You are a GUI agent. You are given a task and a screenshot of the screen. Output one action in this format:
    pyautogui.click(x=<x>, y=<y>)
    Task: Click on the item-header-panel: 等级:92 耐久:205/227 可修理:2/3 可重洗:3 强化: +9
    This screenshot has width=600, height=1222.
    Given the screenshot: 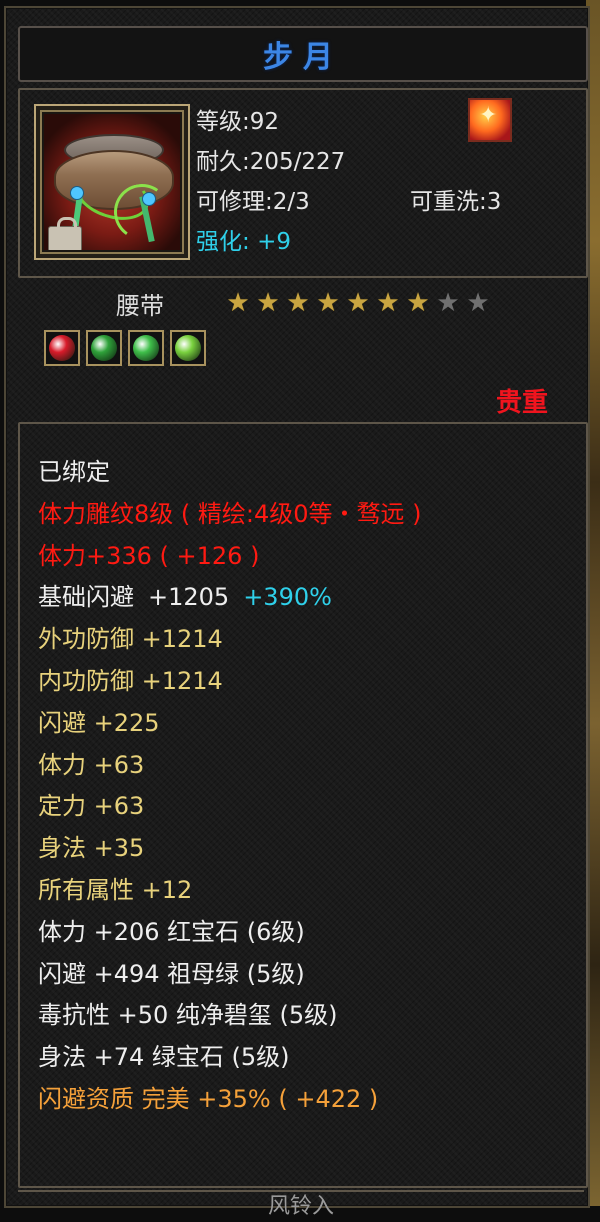 What is the action you would take?
    pyautogui.click(x=303, y=183)
    